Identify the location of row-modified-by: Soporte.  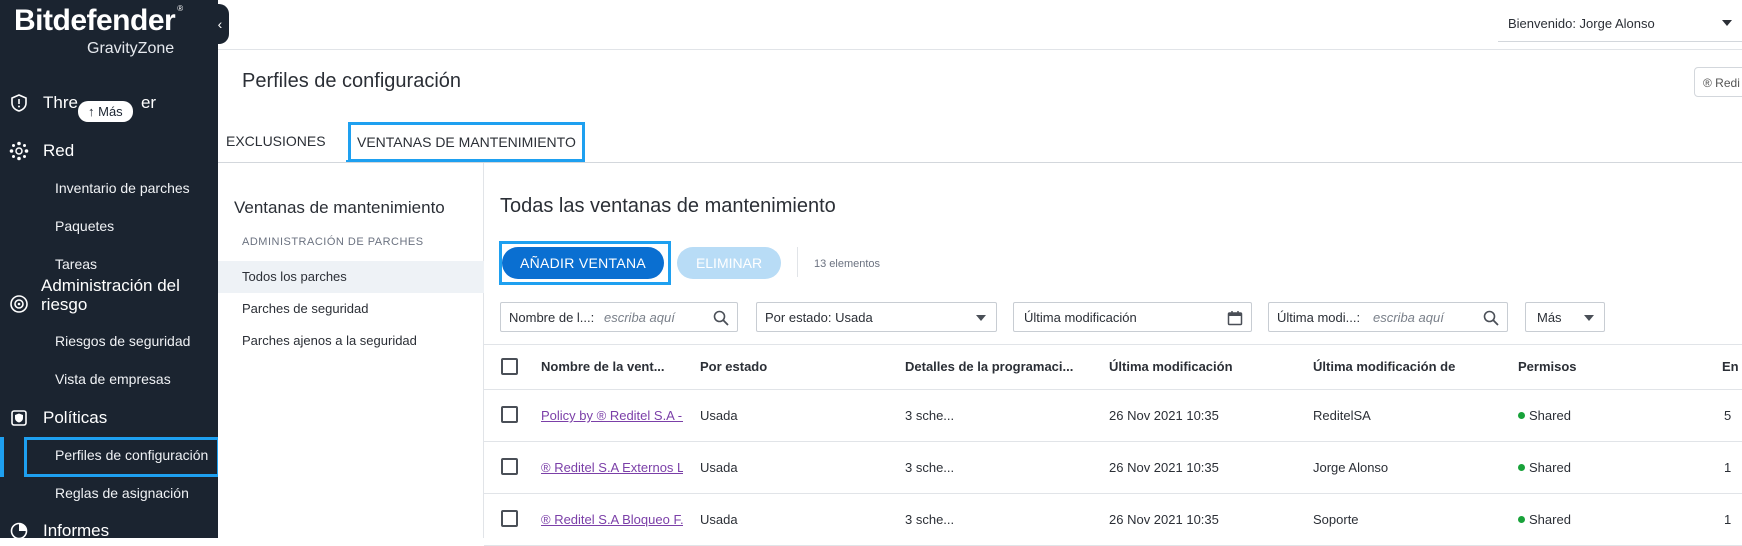
(1336, 519).